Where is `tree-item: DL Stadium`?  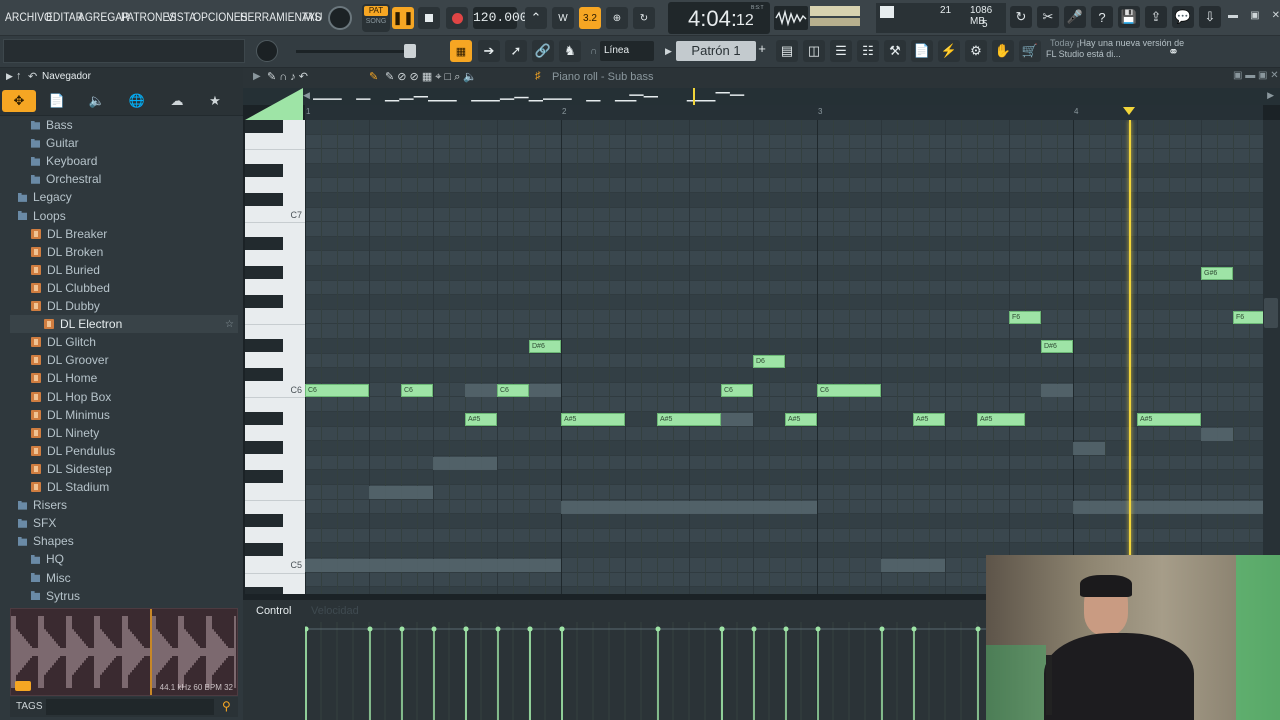 tree-item: DL Stadium is located at coordinates (124, 487).